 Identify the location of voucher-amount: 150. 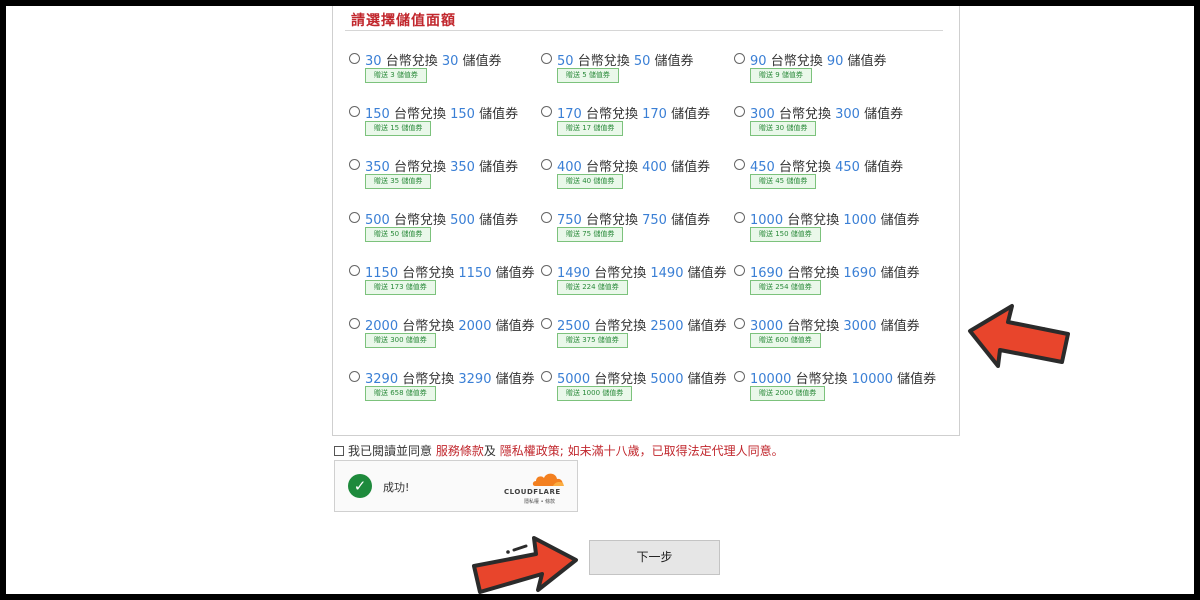
(462, 114).